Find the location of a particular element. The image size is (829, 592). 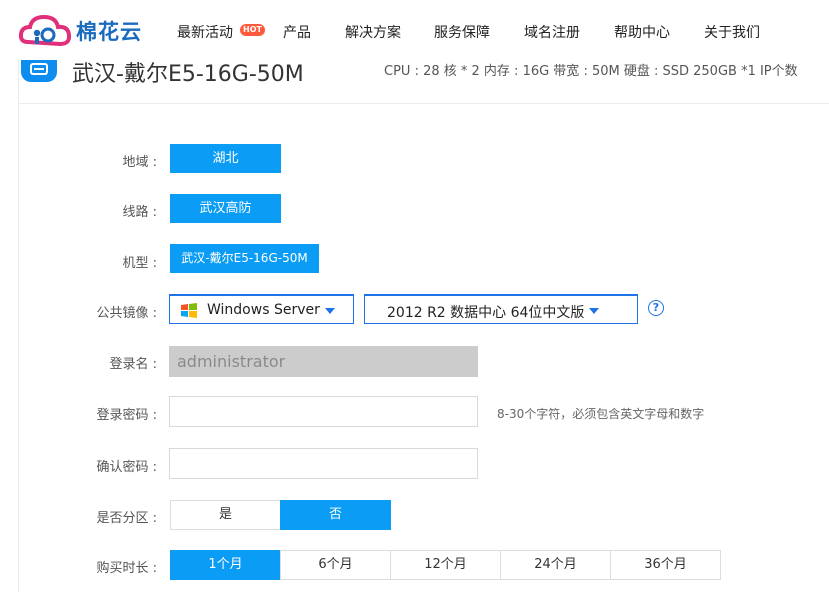

partition-label: 是否分区 : is located at coordinates (126, 518).